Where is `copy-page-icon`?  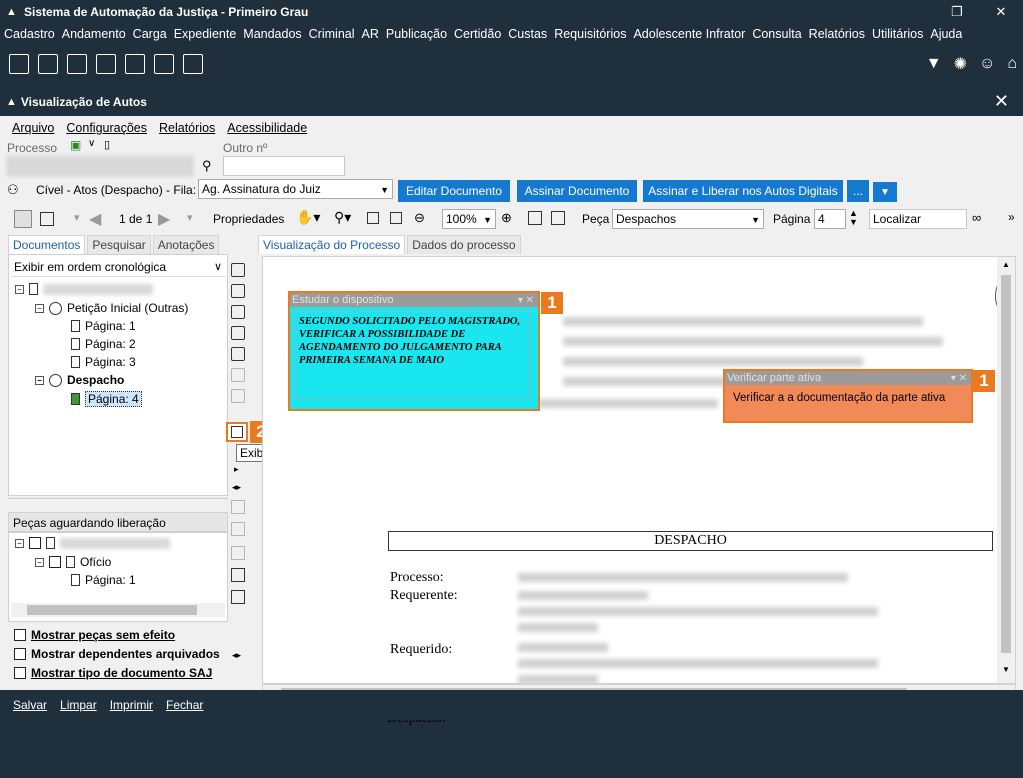 copy-page-icon is located at coordinates (535, 218).